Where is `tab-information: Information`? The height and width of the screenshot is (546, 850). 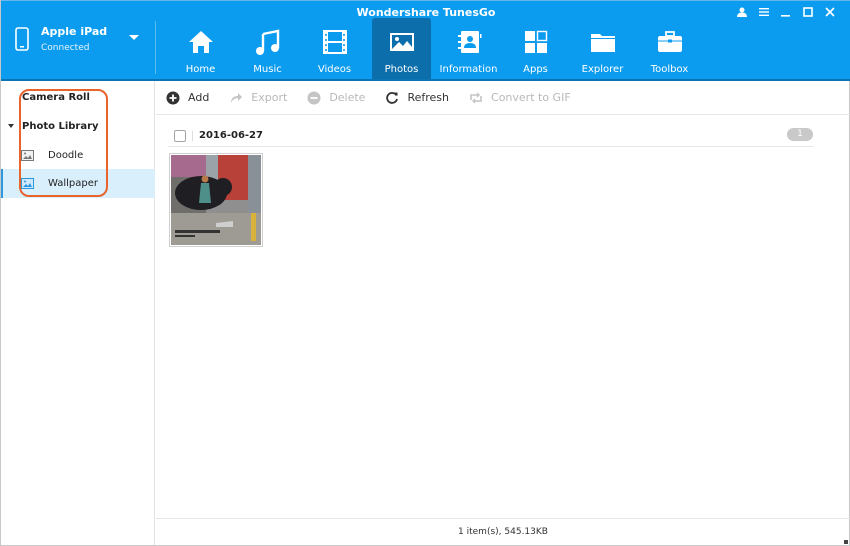
tab-information: Information is located at coordinates (468, 49).